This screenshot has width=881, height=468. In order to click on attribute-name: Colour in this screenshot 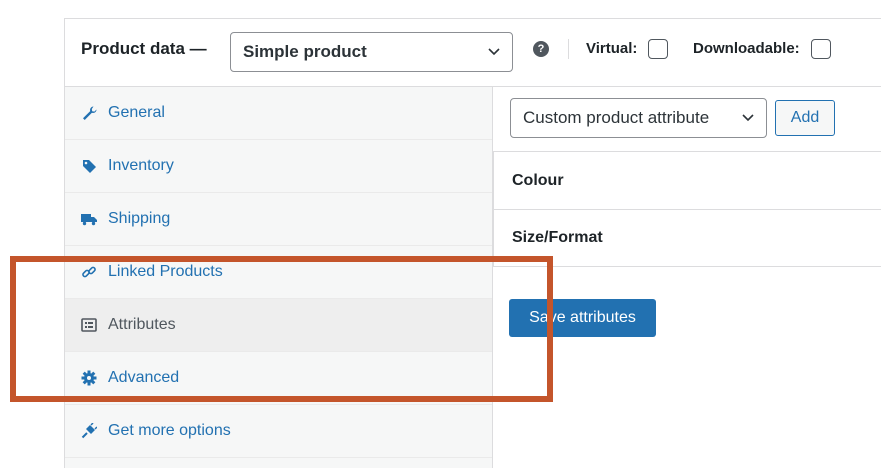, I will do `click(538, 180)`.